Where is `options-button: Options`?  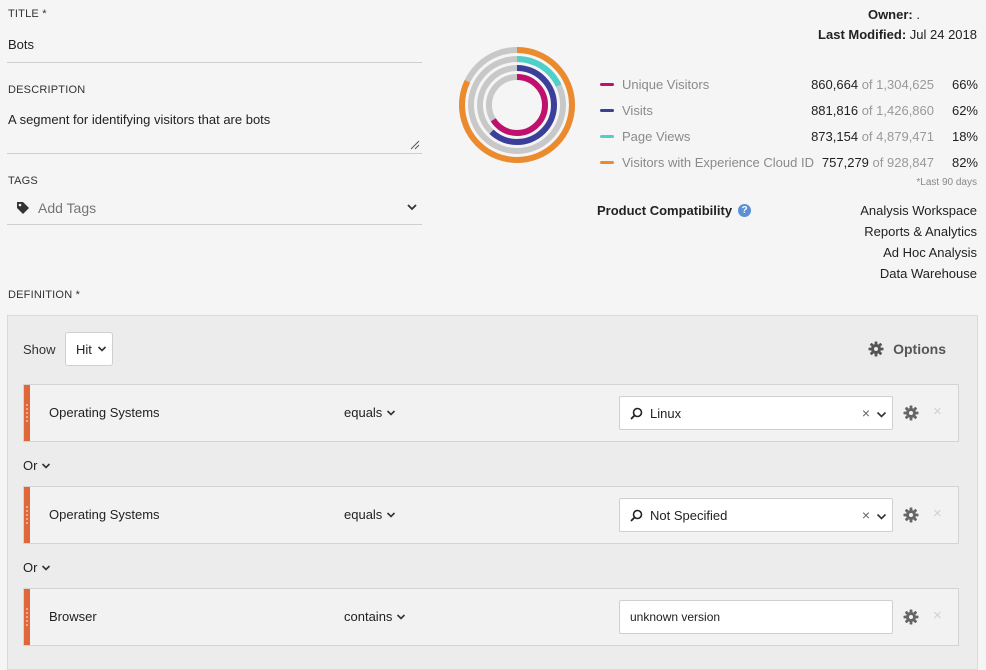 options-button: Options is located at coordinates (907, 349).